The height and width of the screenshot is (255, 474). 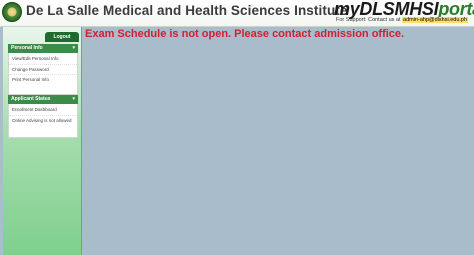 What do you see at coordinates (435, 20) in the screenshot?
I see `support-email-link: admin-ahp@dlshsi.edu.ph` at bounding box center [435, 20].